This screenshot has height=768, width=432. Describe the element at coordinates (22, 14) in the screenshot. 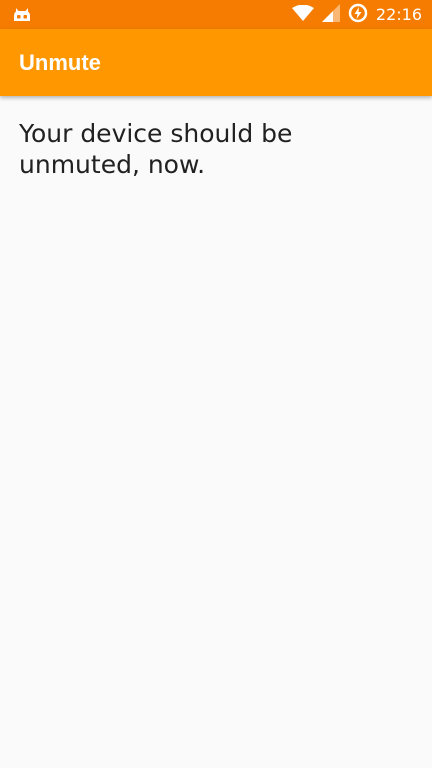

I see `cyanogenmod-icon` at that location.